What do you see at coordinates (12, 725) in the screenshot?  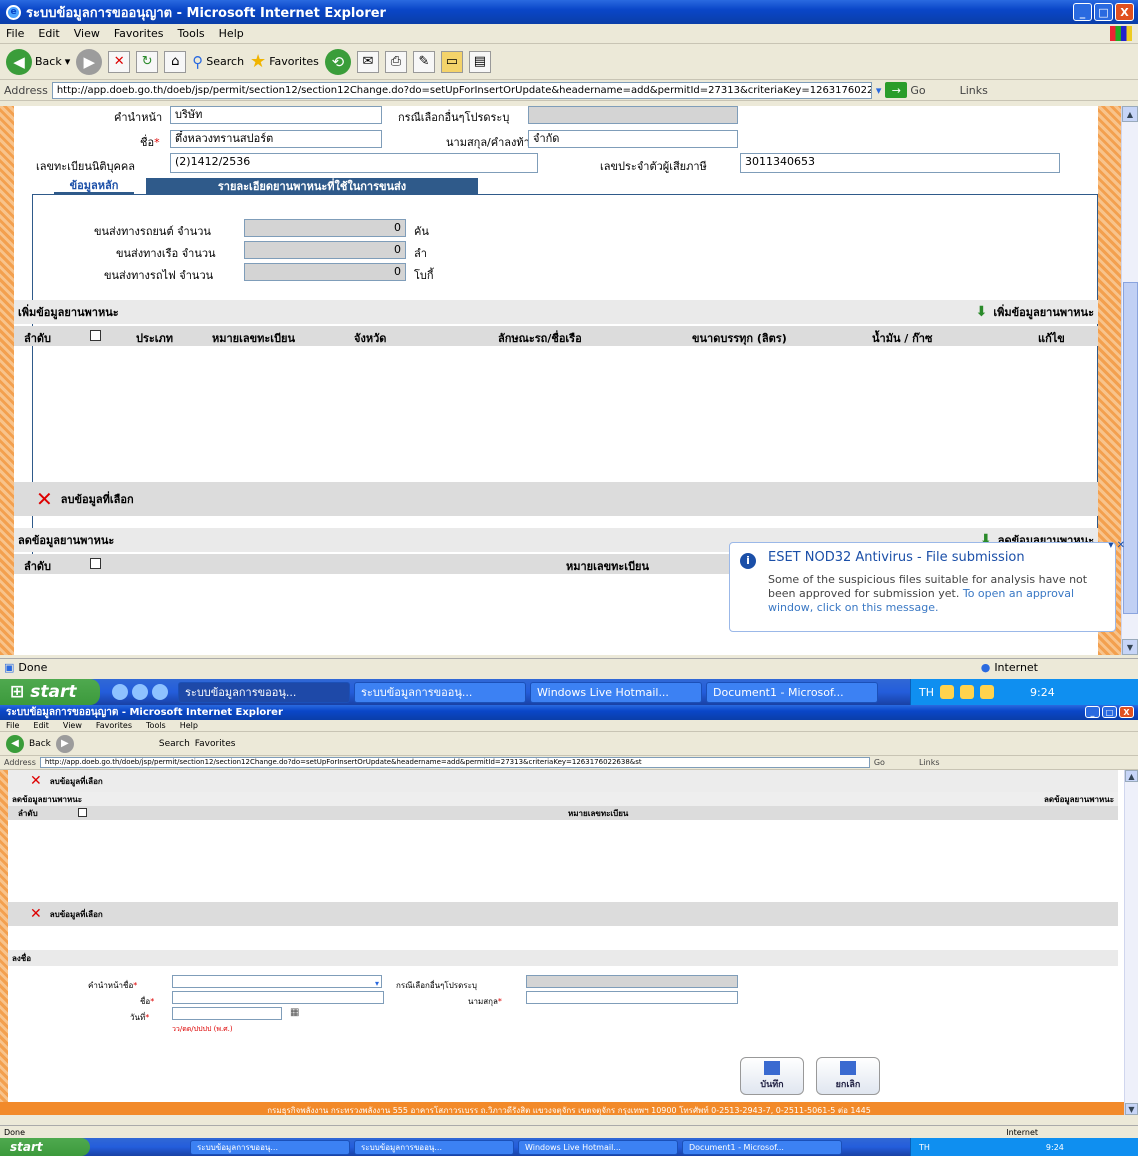 I see `menu-file-2: File` at bounding box center [12, 725].